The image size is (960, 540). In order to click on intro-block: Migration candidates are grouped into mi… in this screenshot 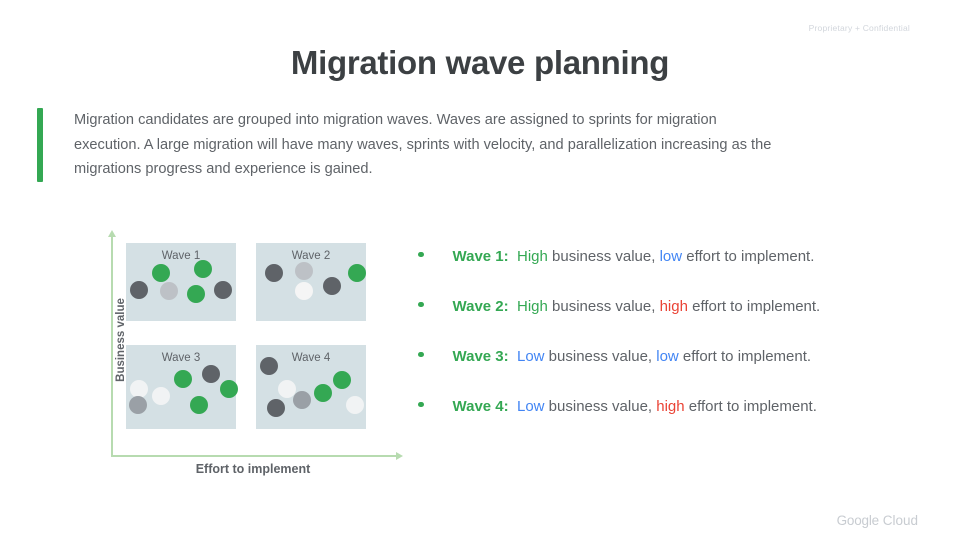, I will do `click(417, 145)`.